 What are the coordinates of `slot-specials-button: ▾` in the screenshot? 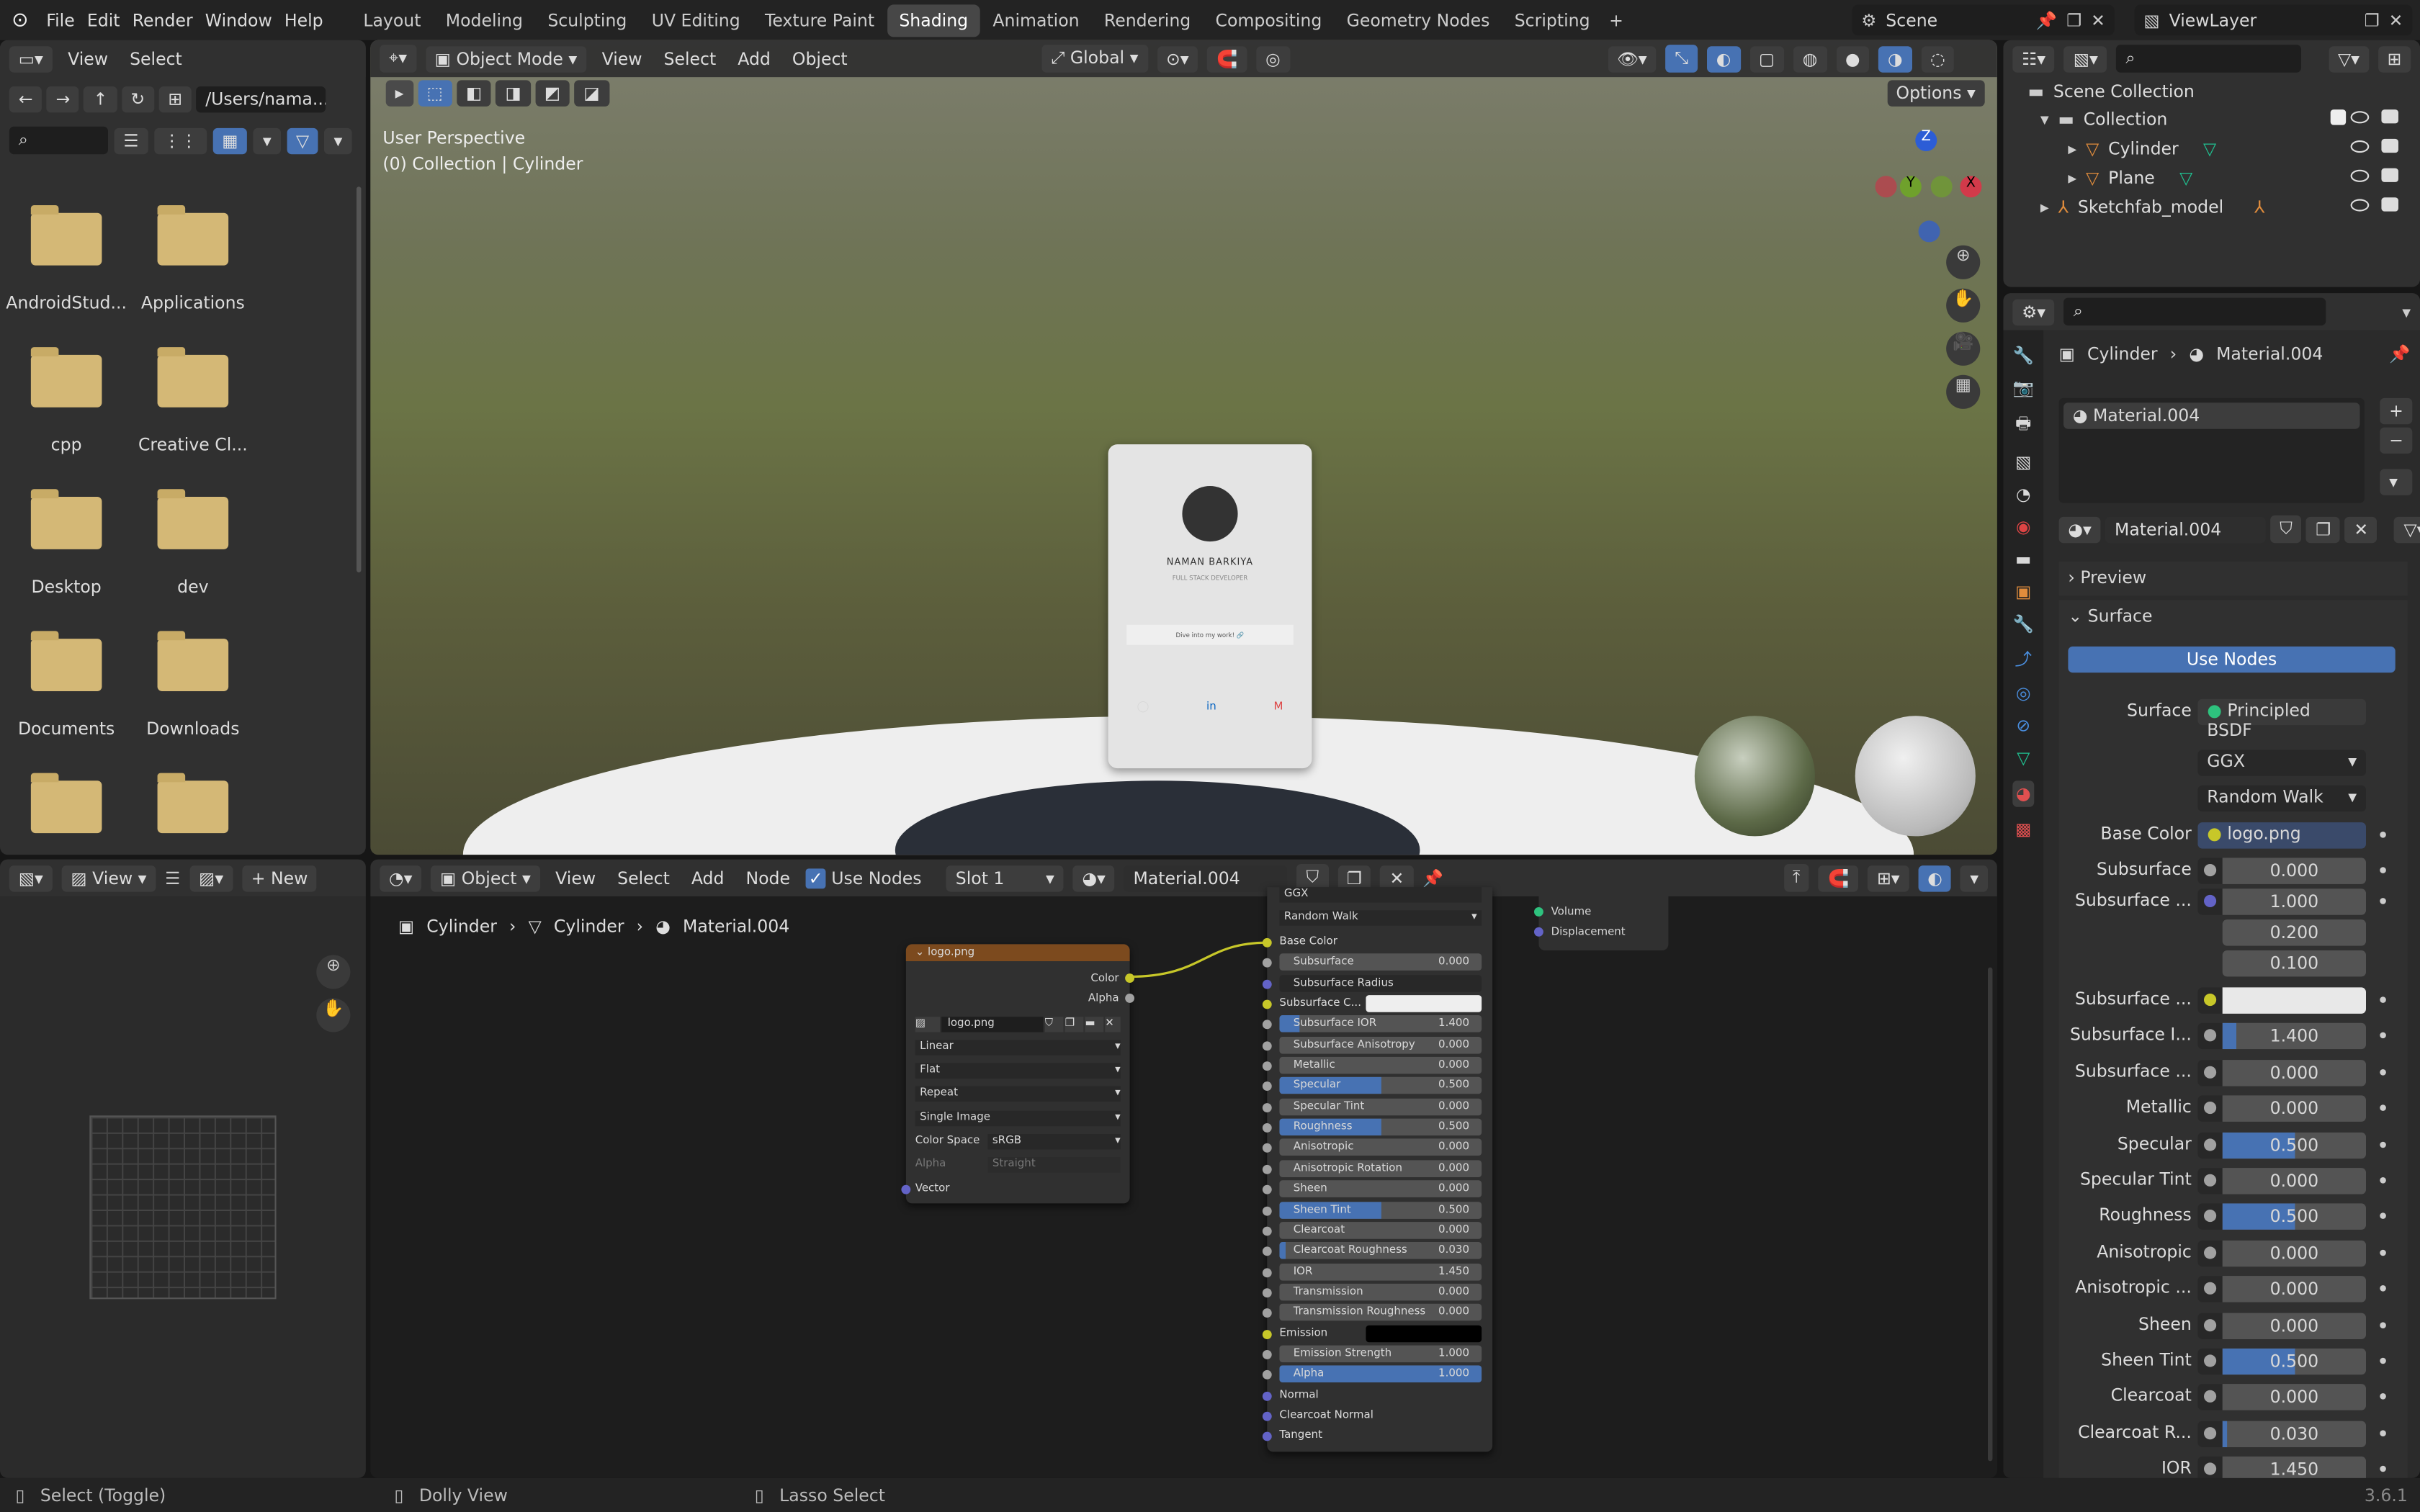 It's located at (2396, 482).